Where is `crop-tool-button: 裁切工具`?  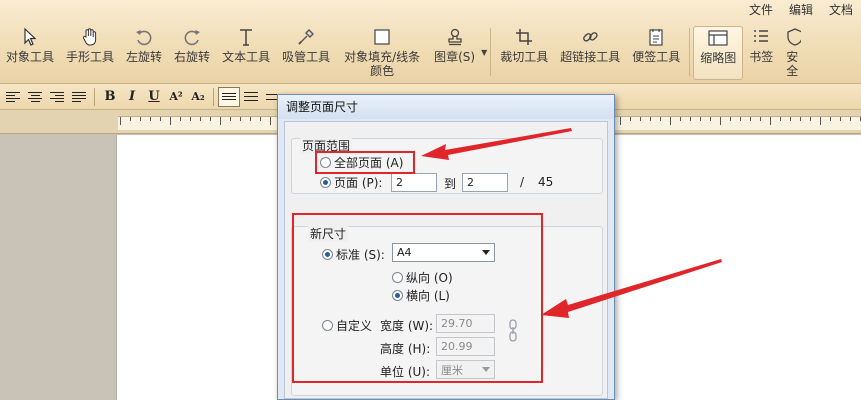
crop-tool-button: 裁切工具 is located at coordinates (524, 53).